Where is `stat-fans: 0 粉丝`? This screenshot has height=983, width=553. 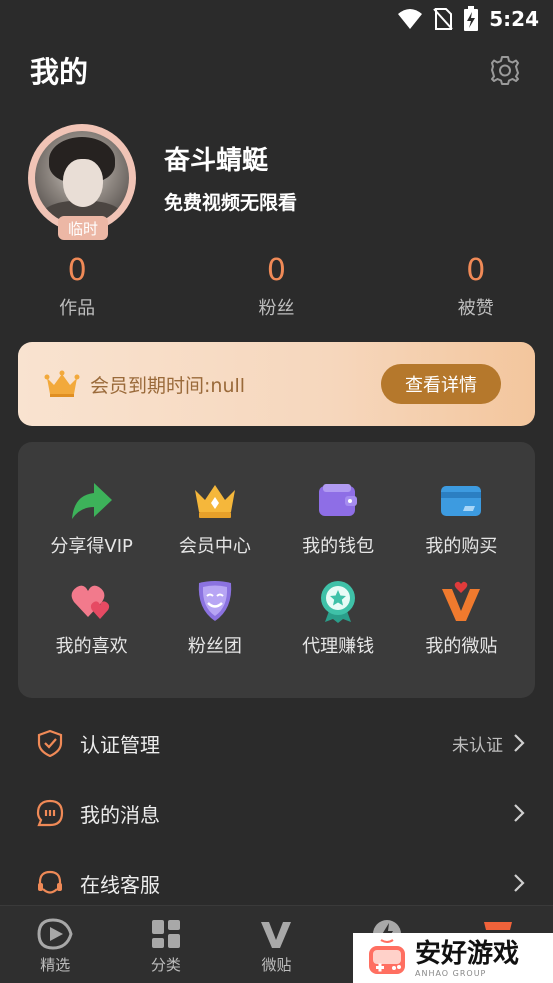
stat-fans: 0 粉丝 is located at coordinates (276, 289).